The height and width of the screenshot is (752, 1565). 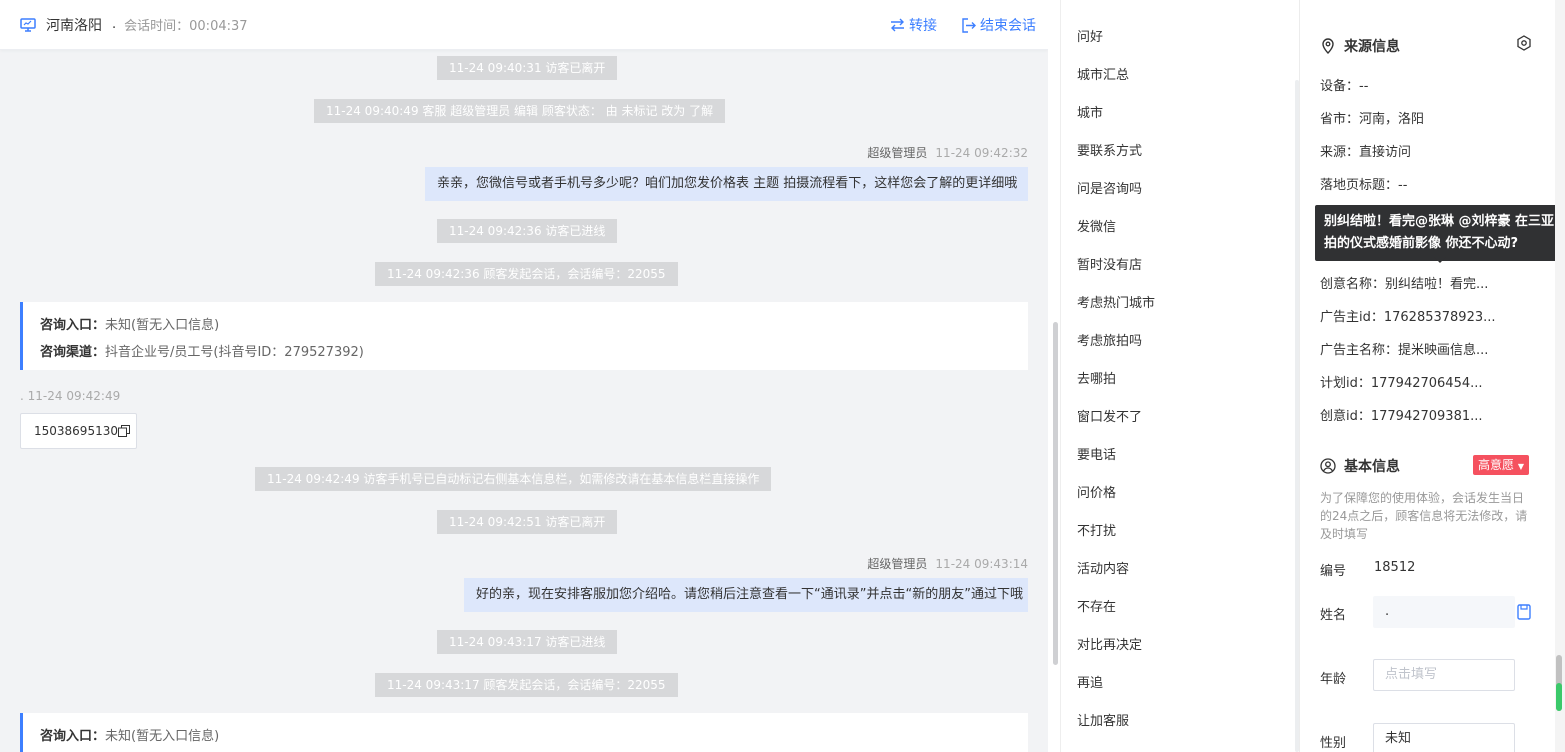 I want to click on system-message: 11-24 09:42:36 顾客发起会话，会话编号：22055, so click(x=526, y=274).